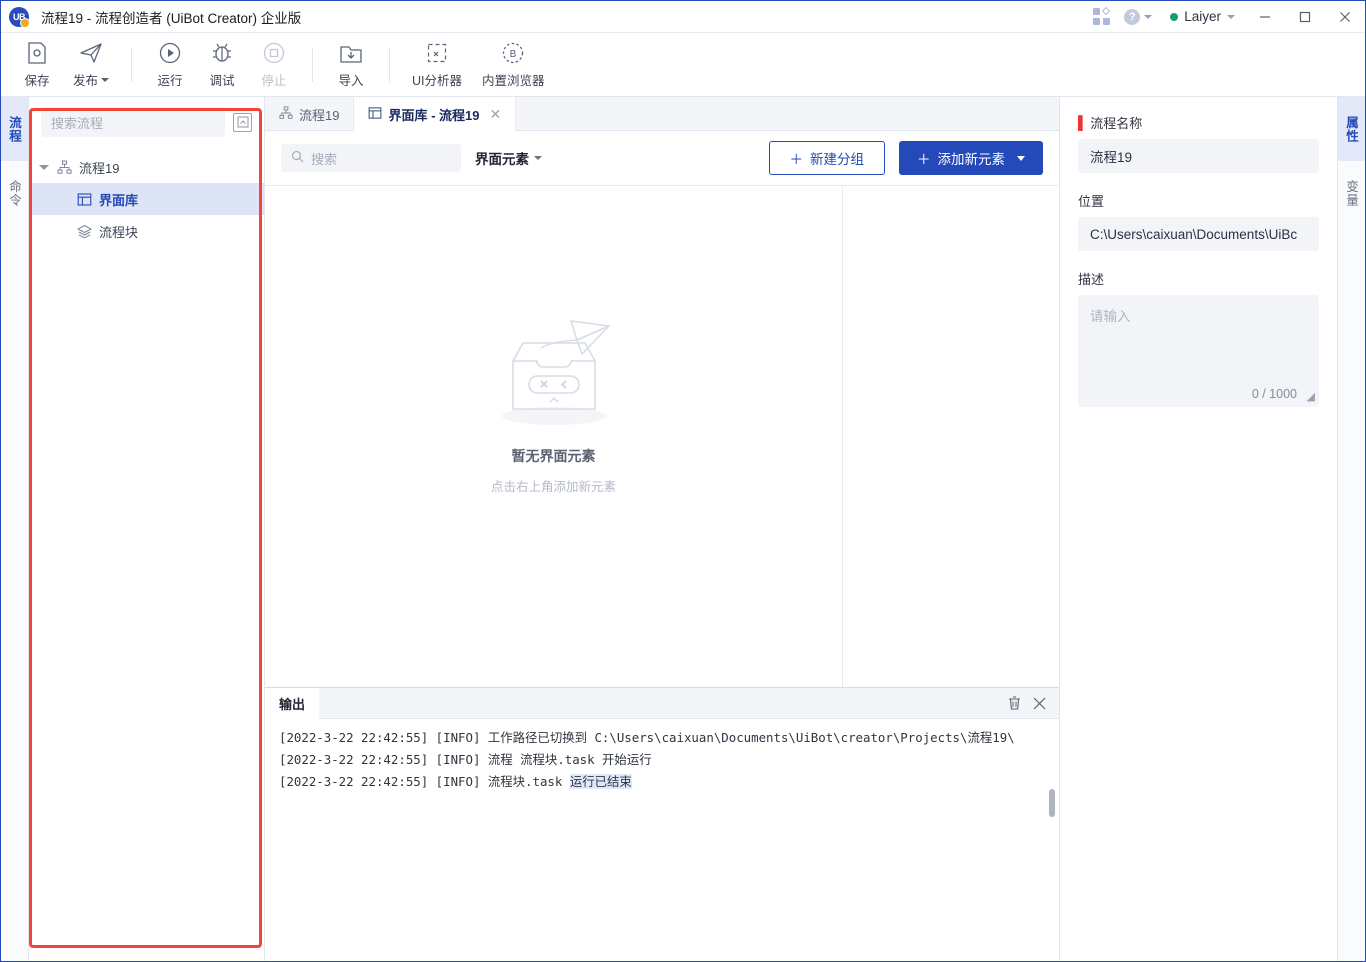 The image size is (1366, 962). What do you see at coordinates (662, 158) in the screenshot?
I see `ui-library-toolbar: 搜索 界面元素 ＋ 新建分组 ＋ 添加新元素` at bounding box center [662, 158].